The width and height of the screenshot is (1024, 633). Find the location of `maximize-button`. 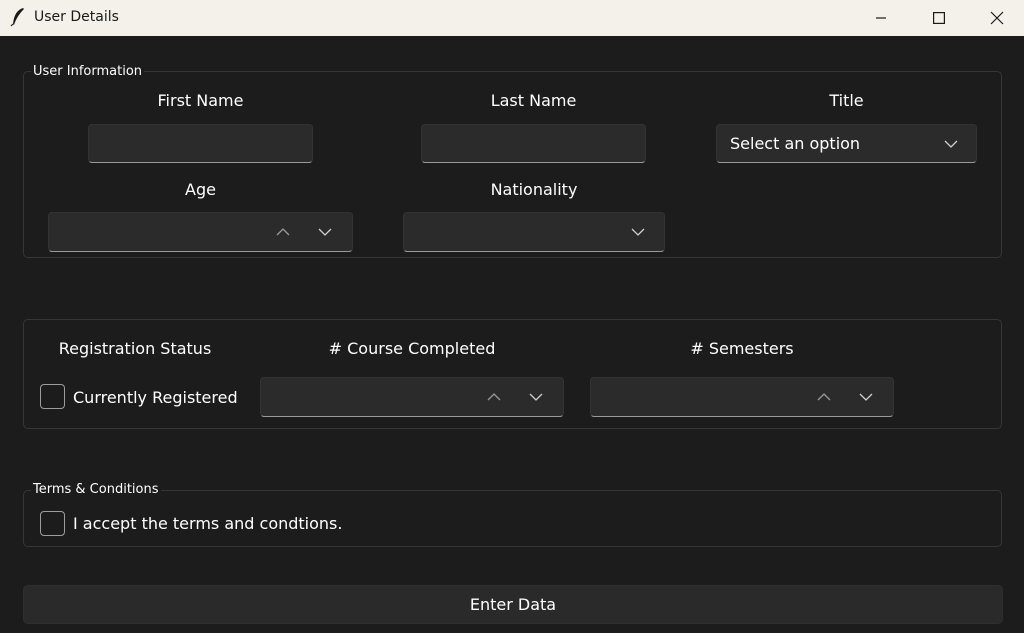

maximize-button is located at coordinates (939, 18).